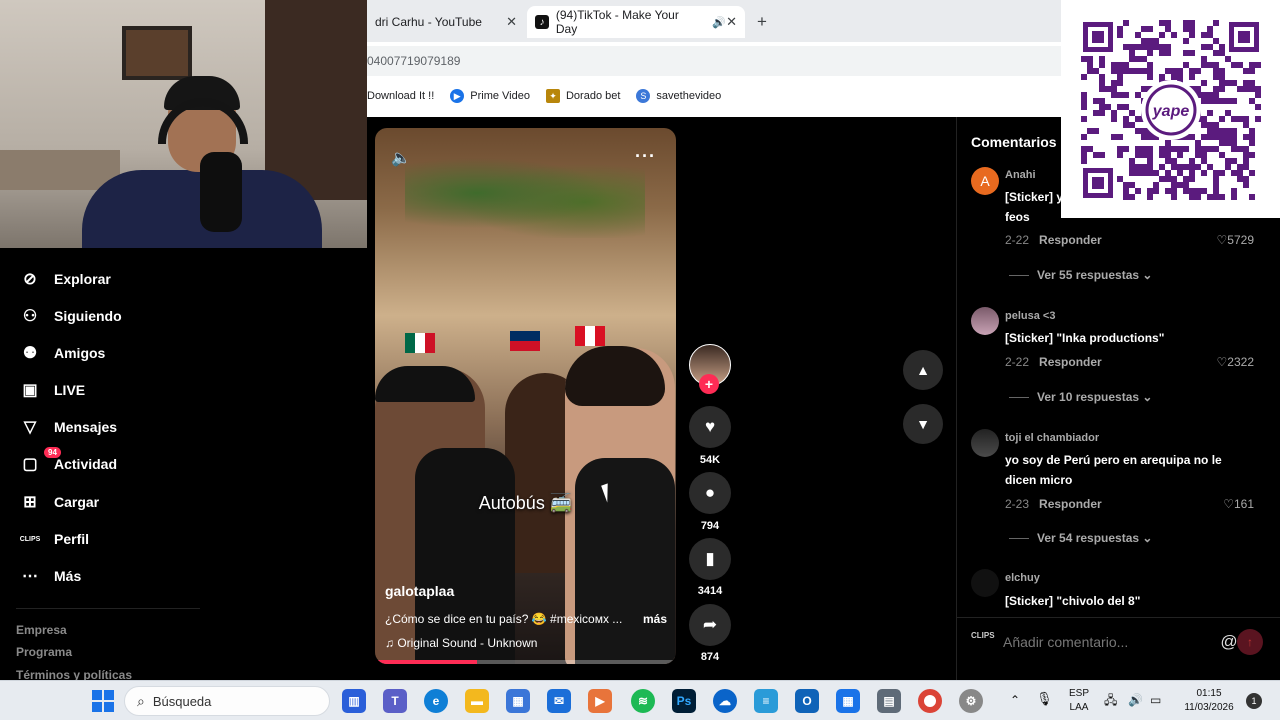 This screenshot has width=1280, height=720. I want to click on comment-likes: ♡5729, so click(1235, 240).